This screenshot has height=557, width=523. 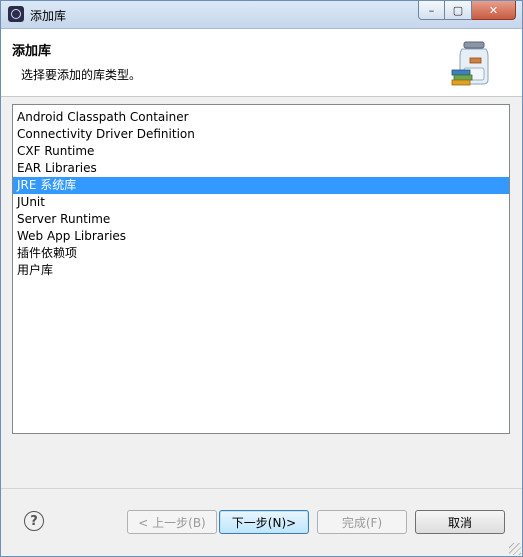 What do you see at coordinates (172, 522) in the screenshot?
I see `back-button: < 上一步(B)` at bounding box center [172, 522].